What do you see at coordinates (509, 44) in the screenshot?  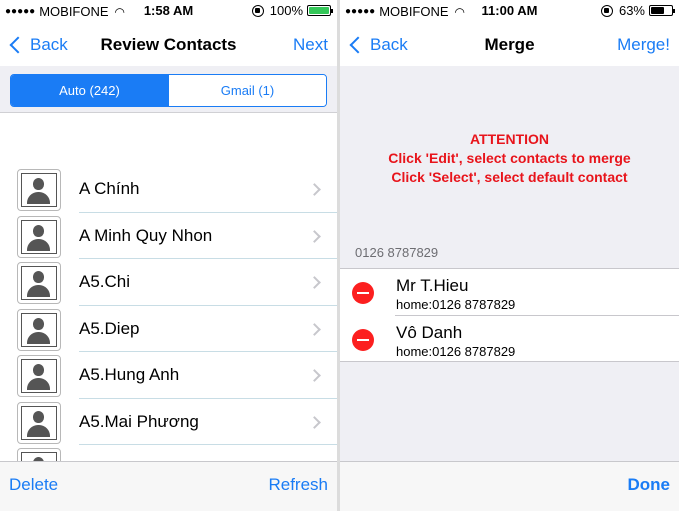 I see `navigation-bar: Back Merge Merge!` at bounding box center [509, 44].